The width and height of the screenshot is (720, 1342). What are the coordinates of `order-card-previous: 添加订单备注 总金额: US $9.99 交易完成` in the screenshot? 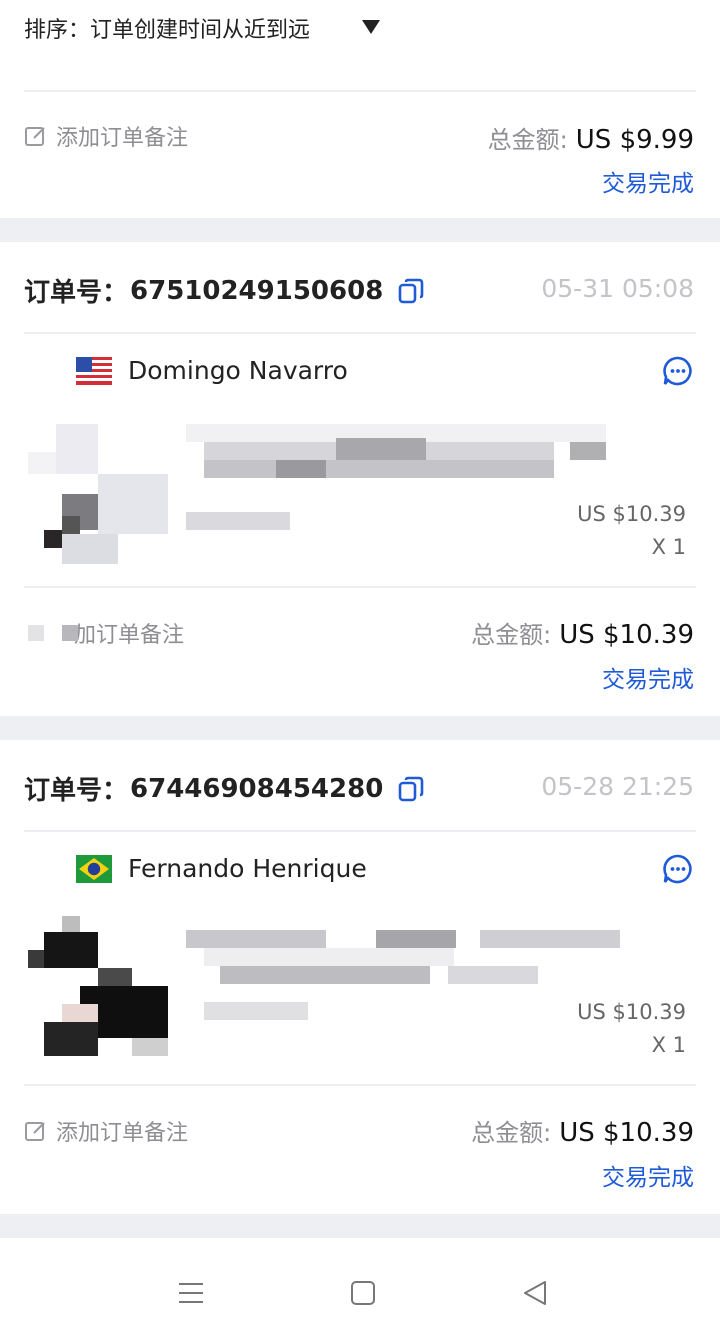 It's located at (360, 139).